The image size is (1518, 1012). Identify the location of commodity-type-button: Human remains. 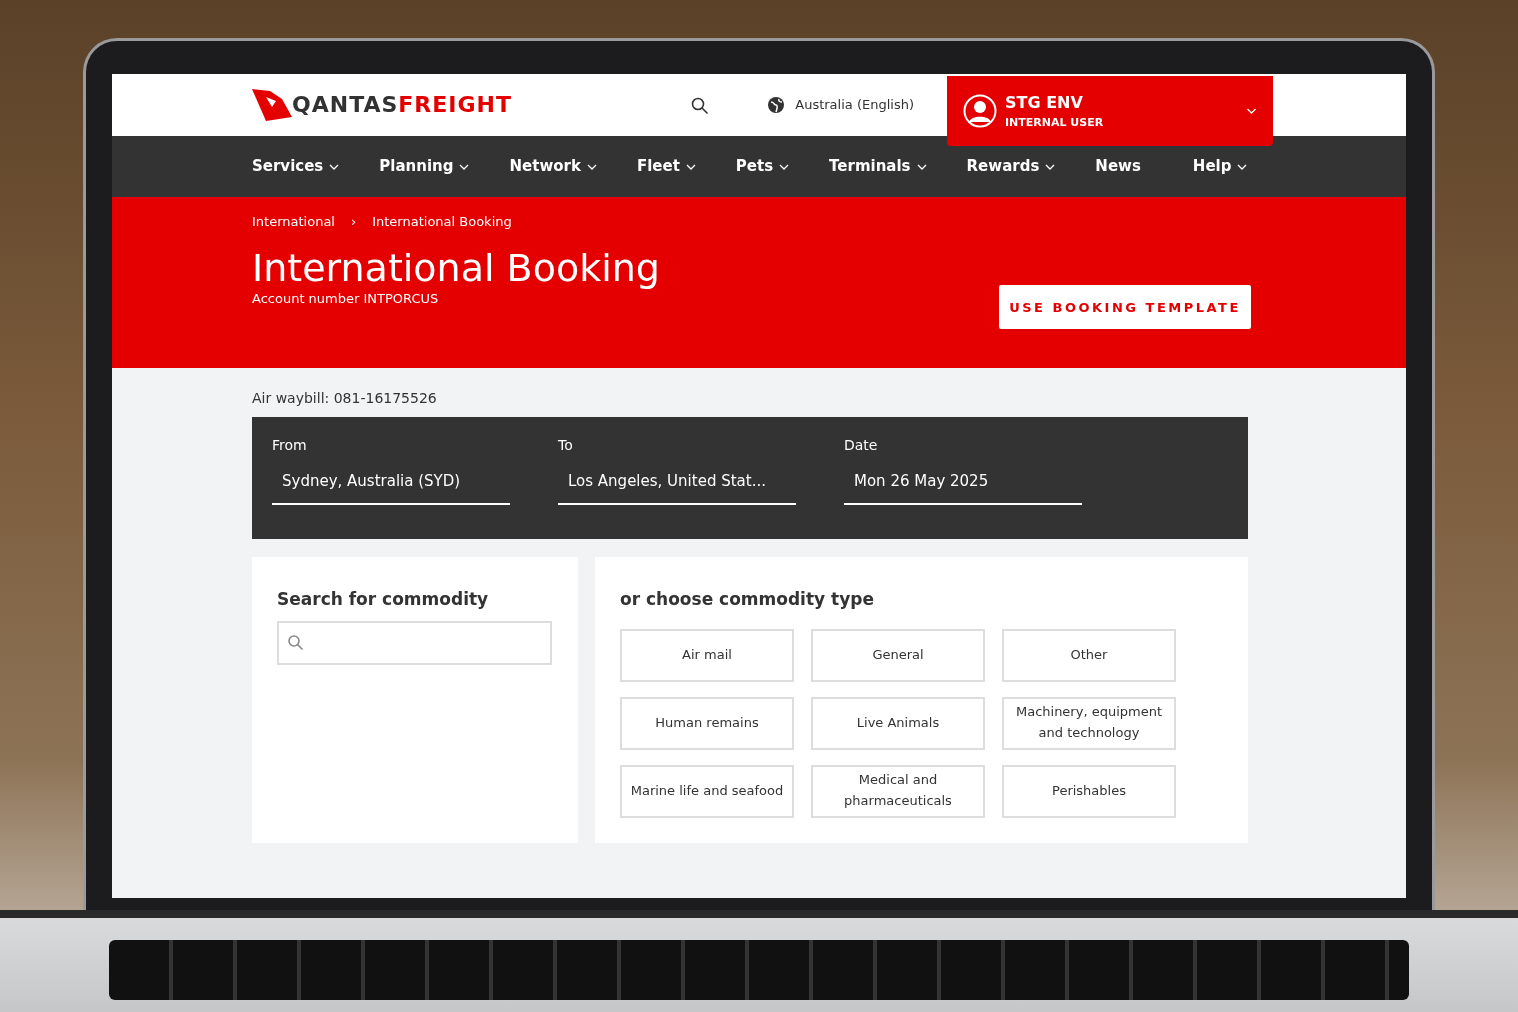
(707, 723).